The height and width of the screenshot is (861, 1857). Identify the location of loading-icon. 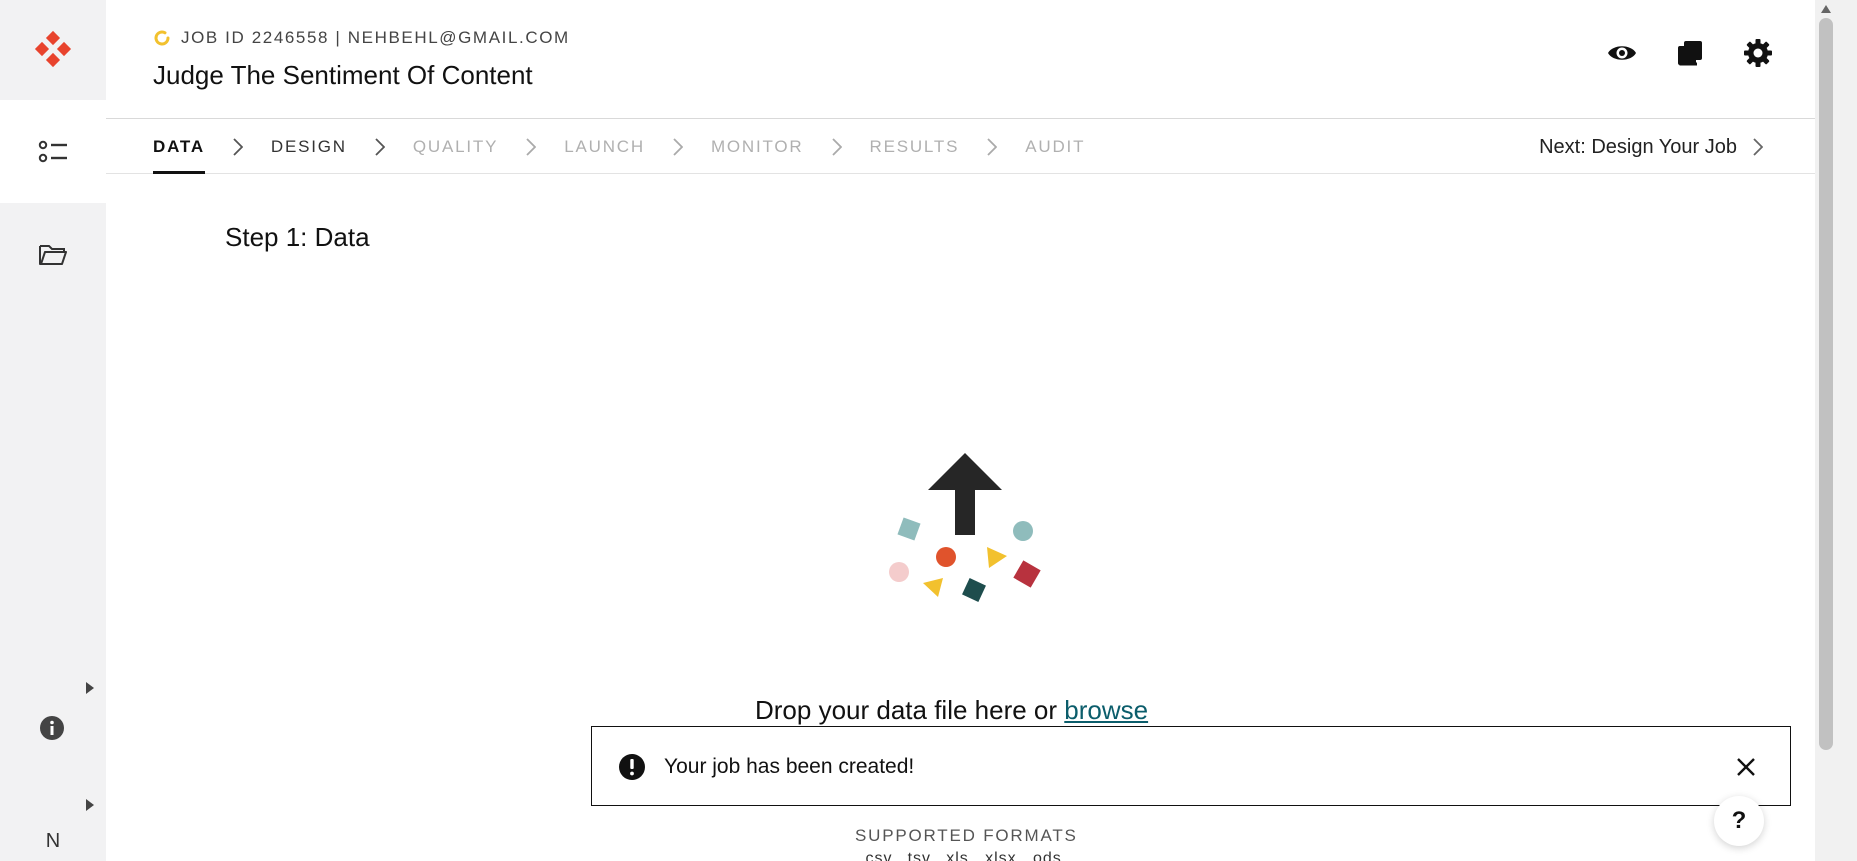
(162, 38).